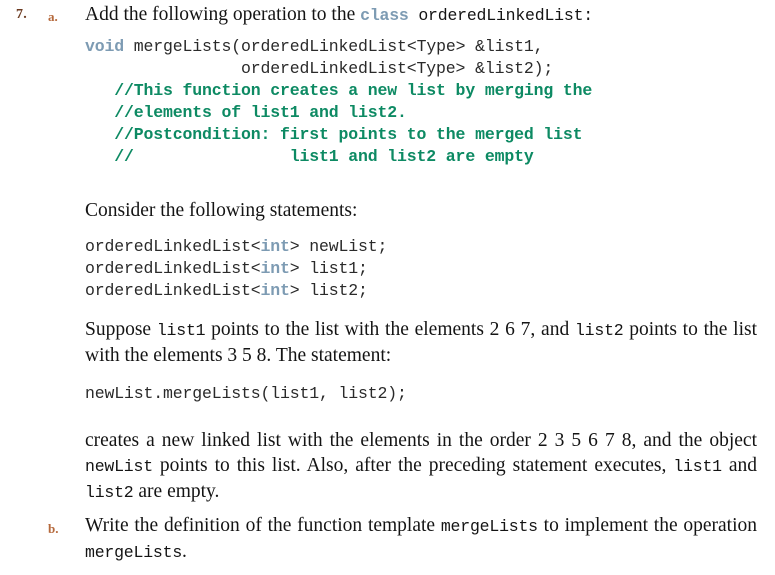  What do you see at coordinates (173, 290) in the screenshot?
I see `var-line-3-pre: orderedLinkedList<` at bounding box center [173, 290].